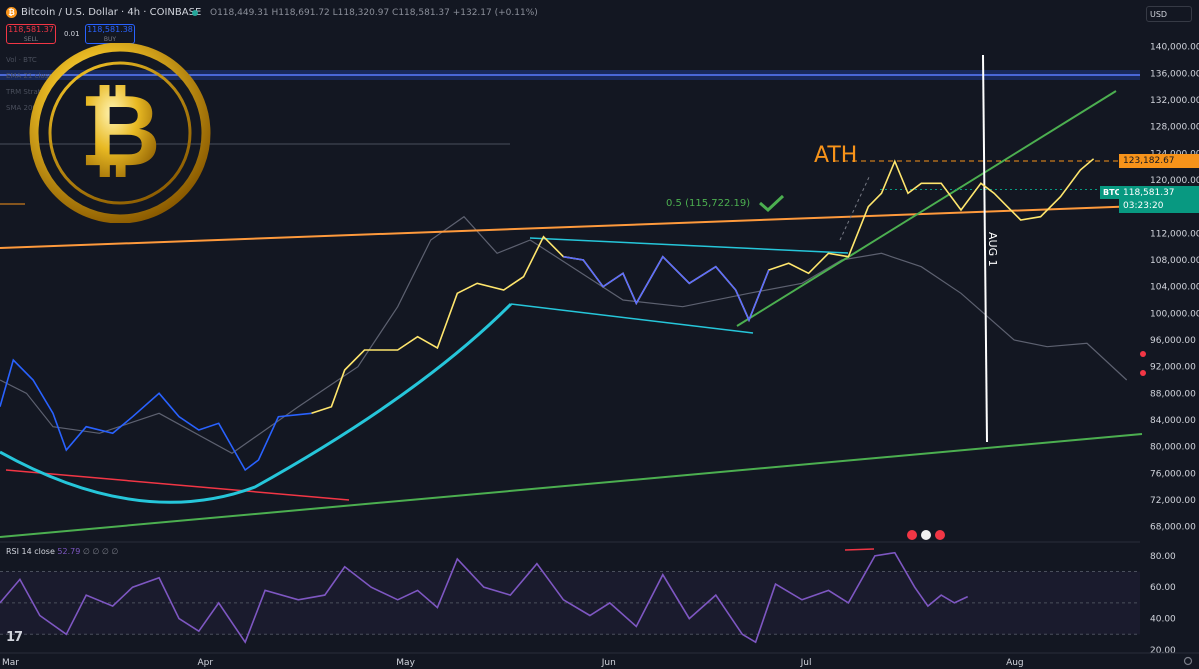 The width and height of the screenshot is (1199, 669). Describe the element at coordinates (1173, 368) in the screenshot. I see `price-tick-label: 92,000.00` at that location.